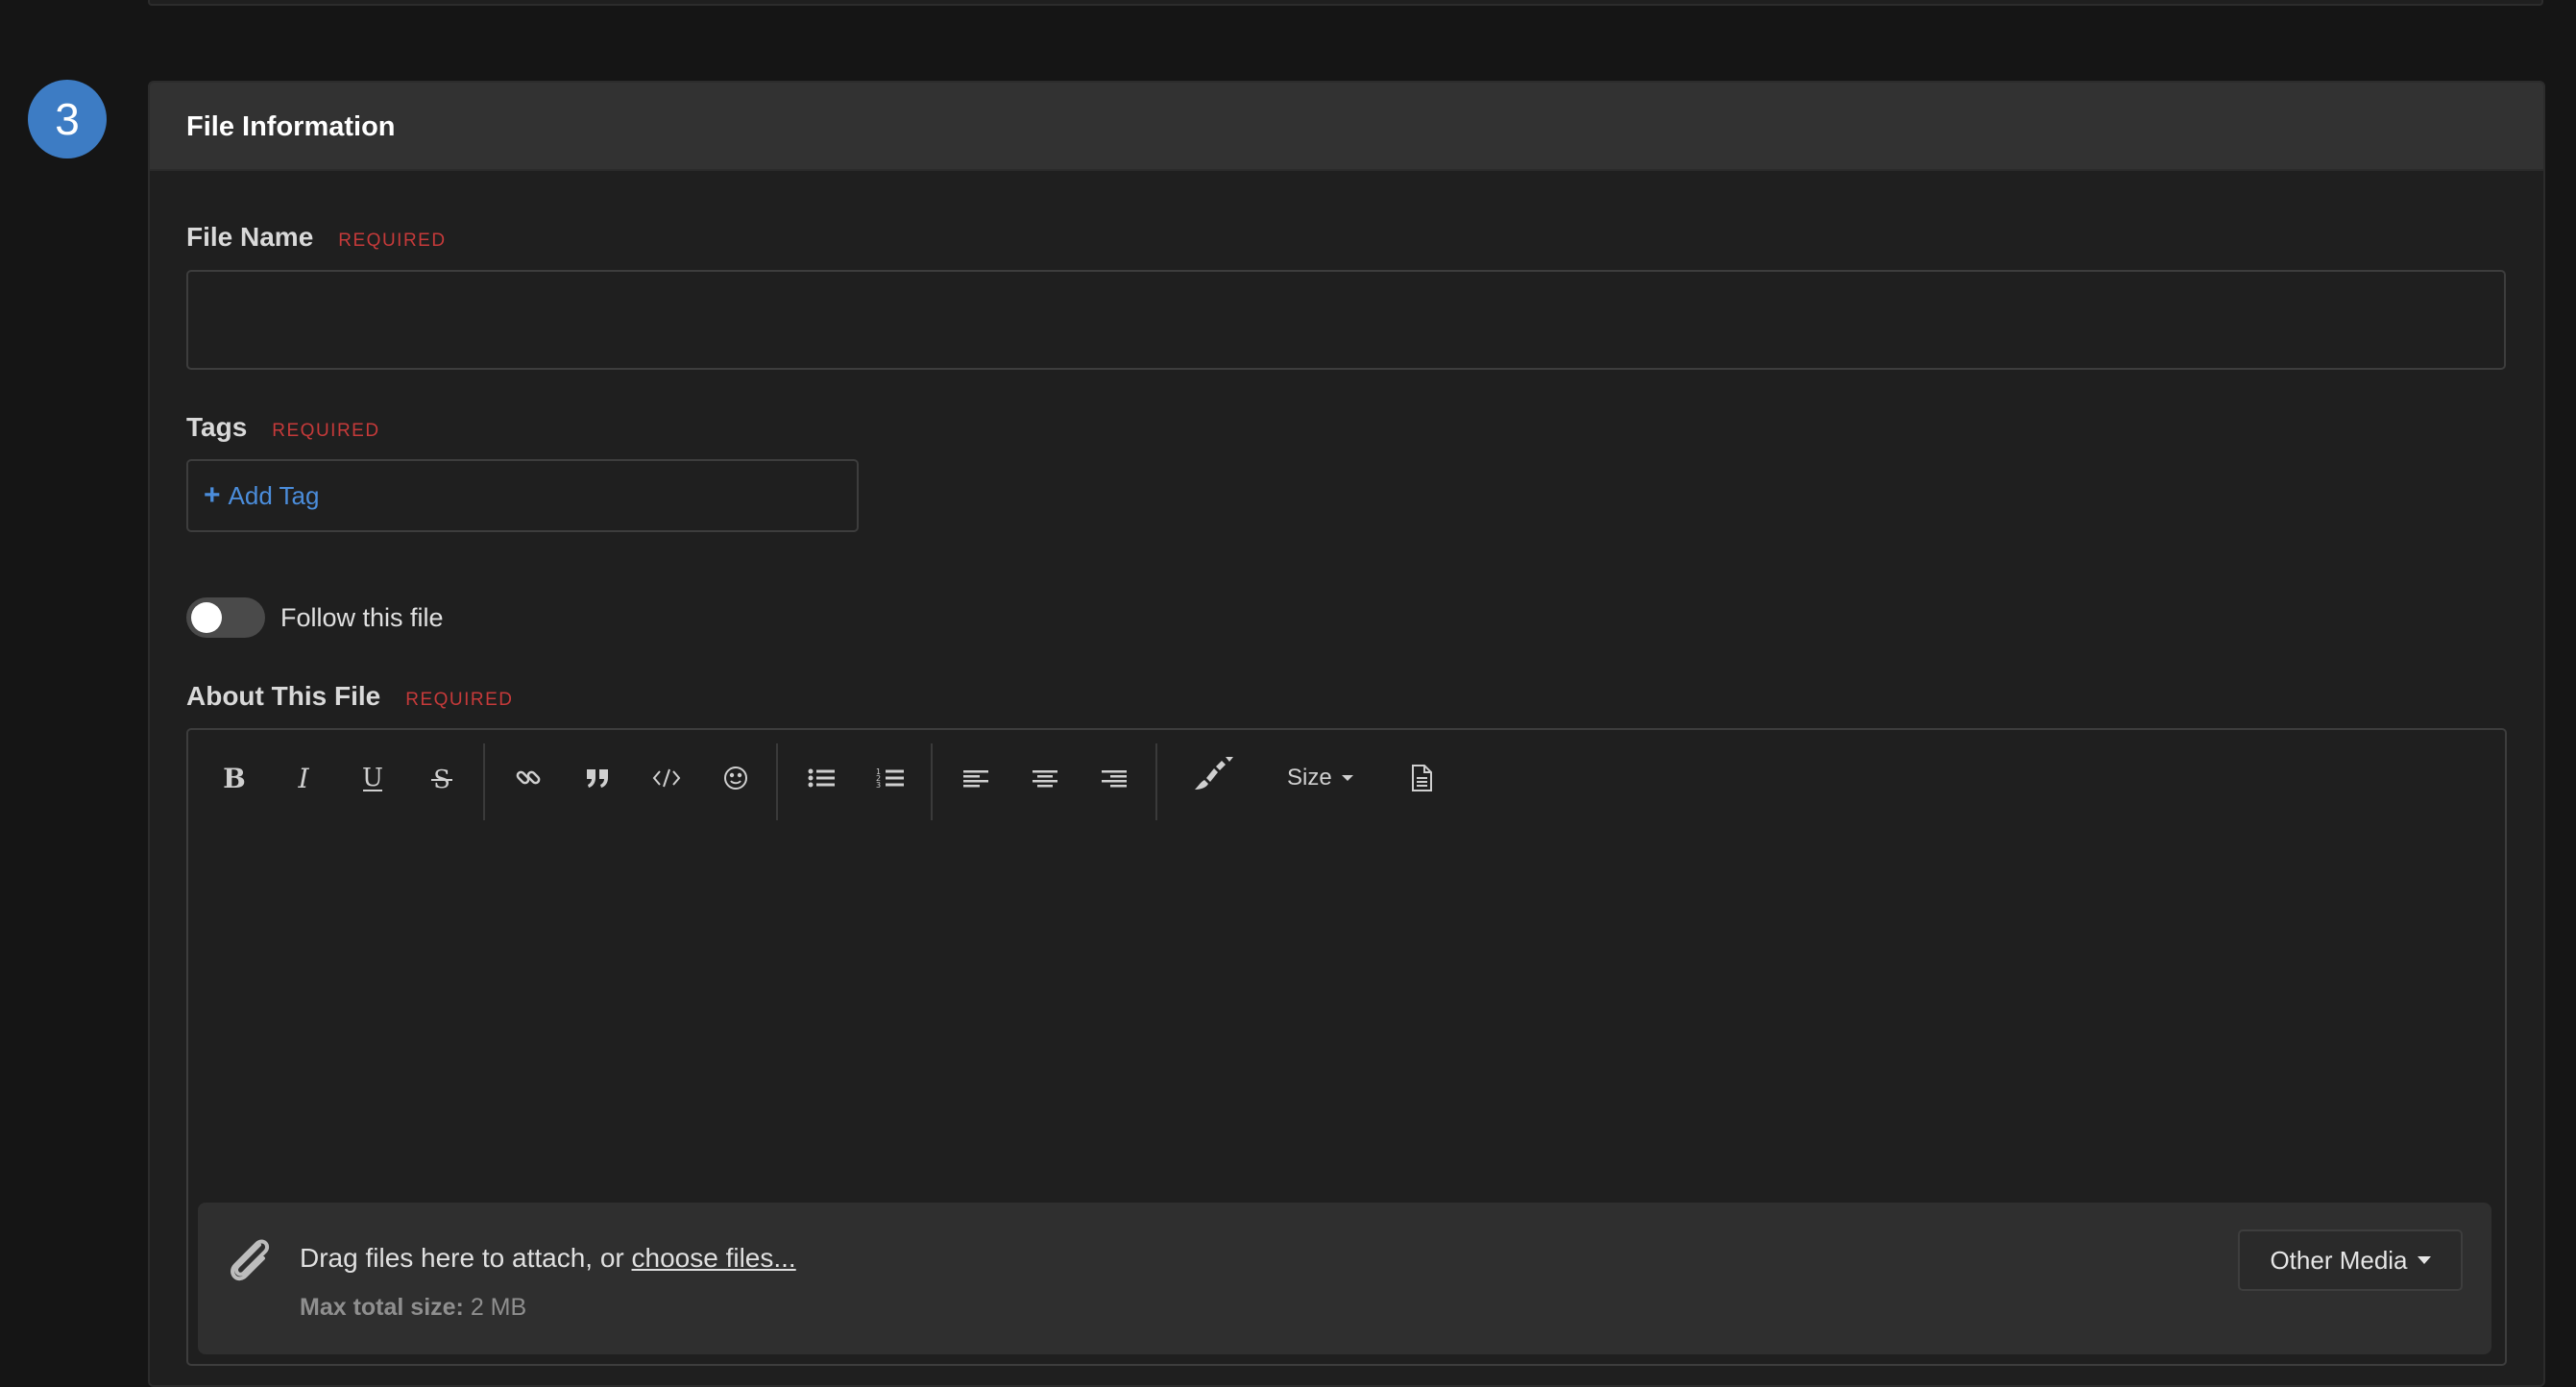 The image size is (2576, 1387). I want to click on align-left-icon, so click(975, 779).